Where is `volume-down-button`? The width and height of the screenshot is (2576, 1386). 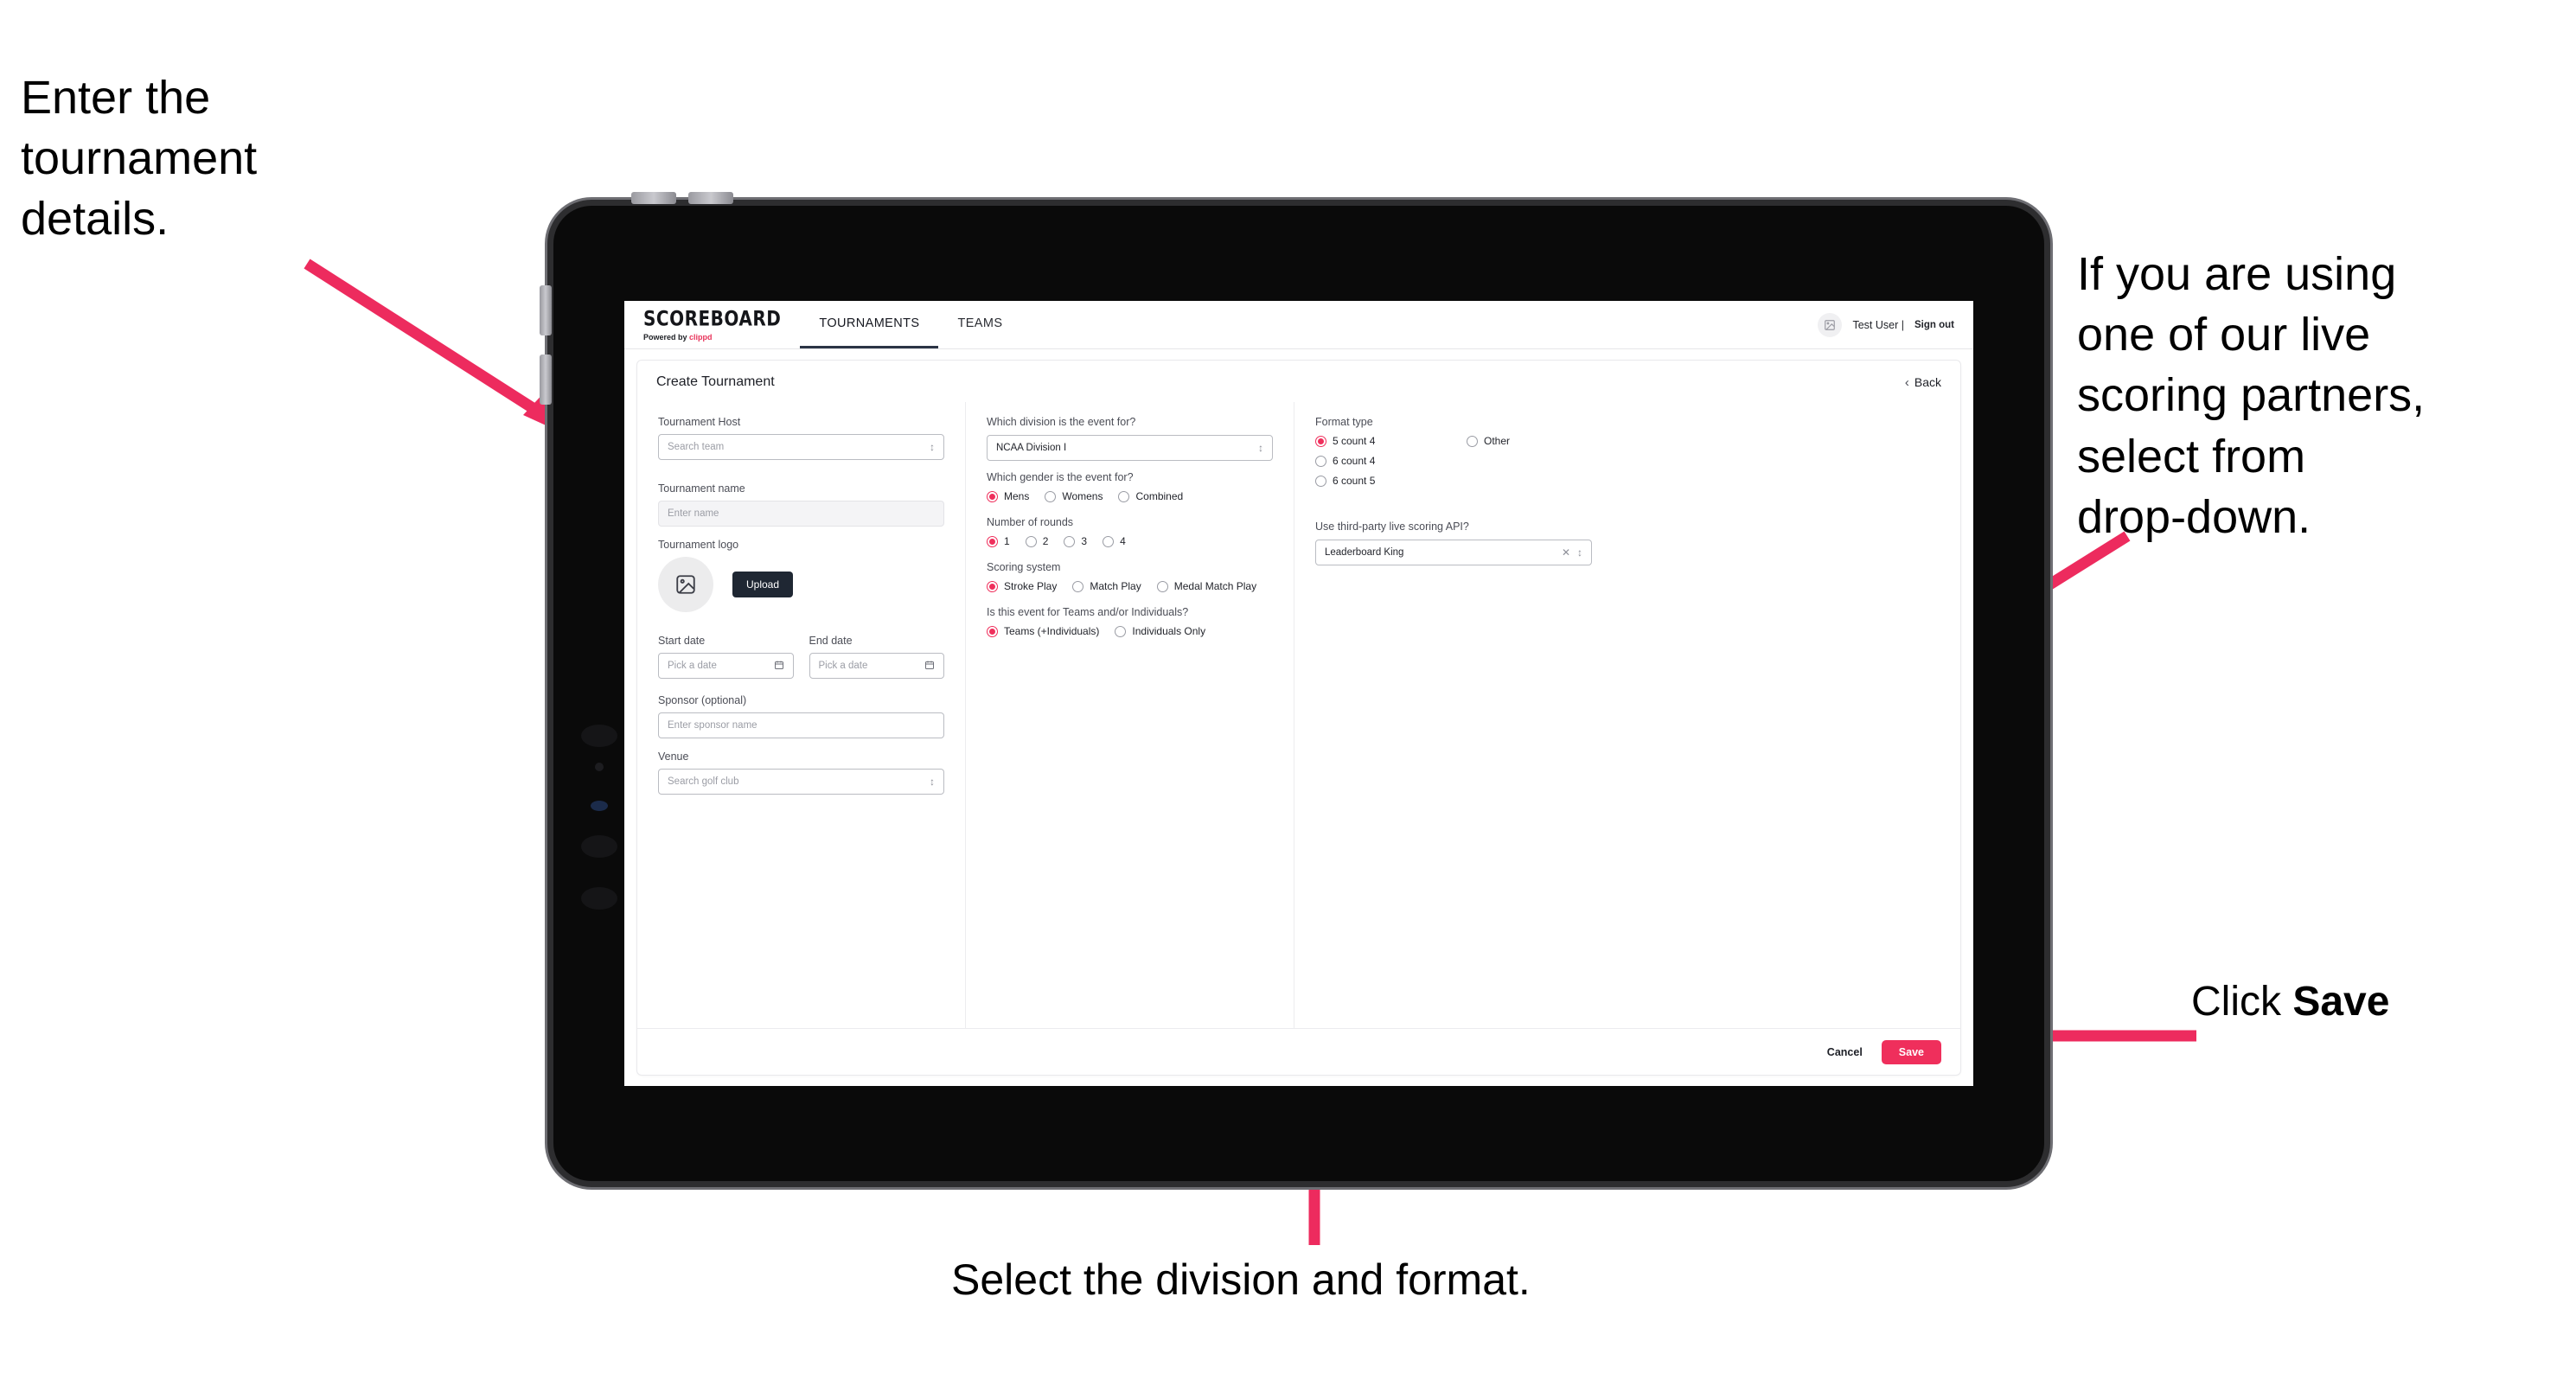
volume-down-button is located at coordinates (711, 198).